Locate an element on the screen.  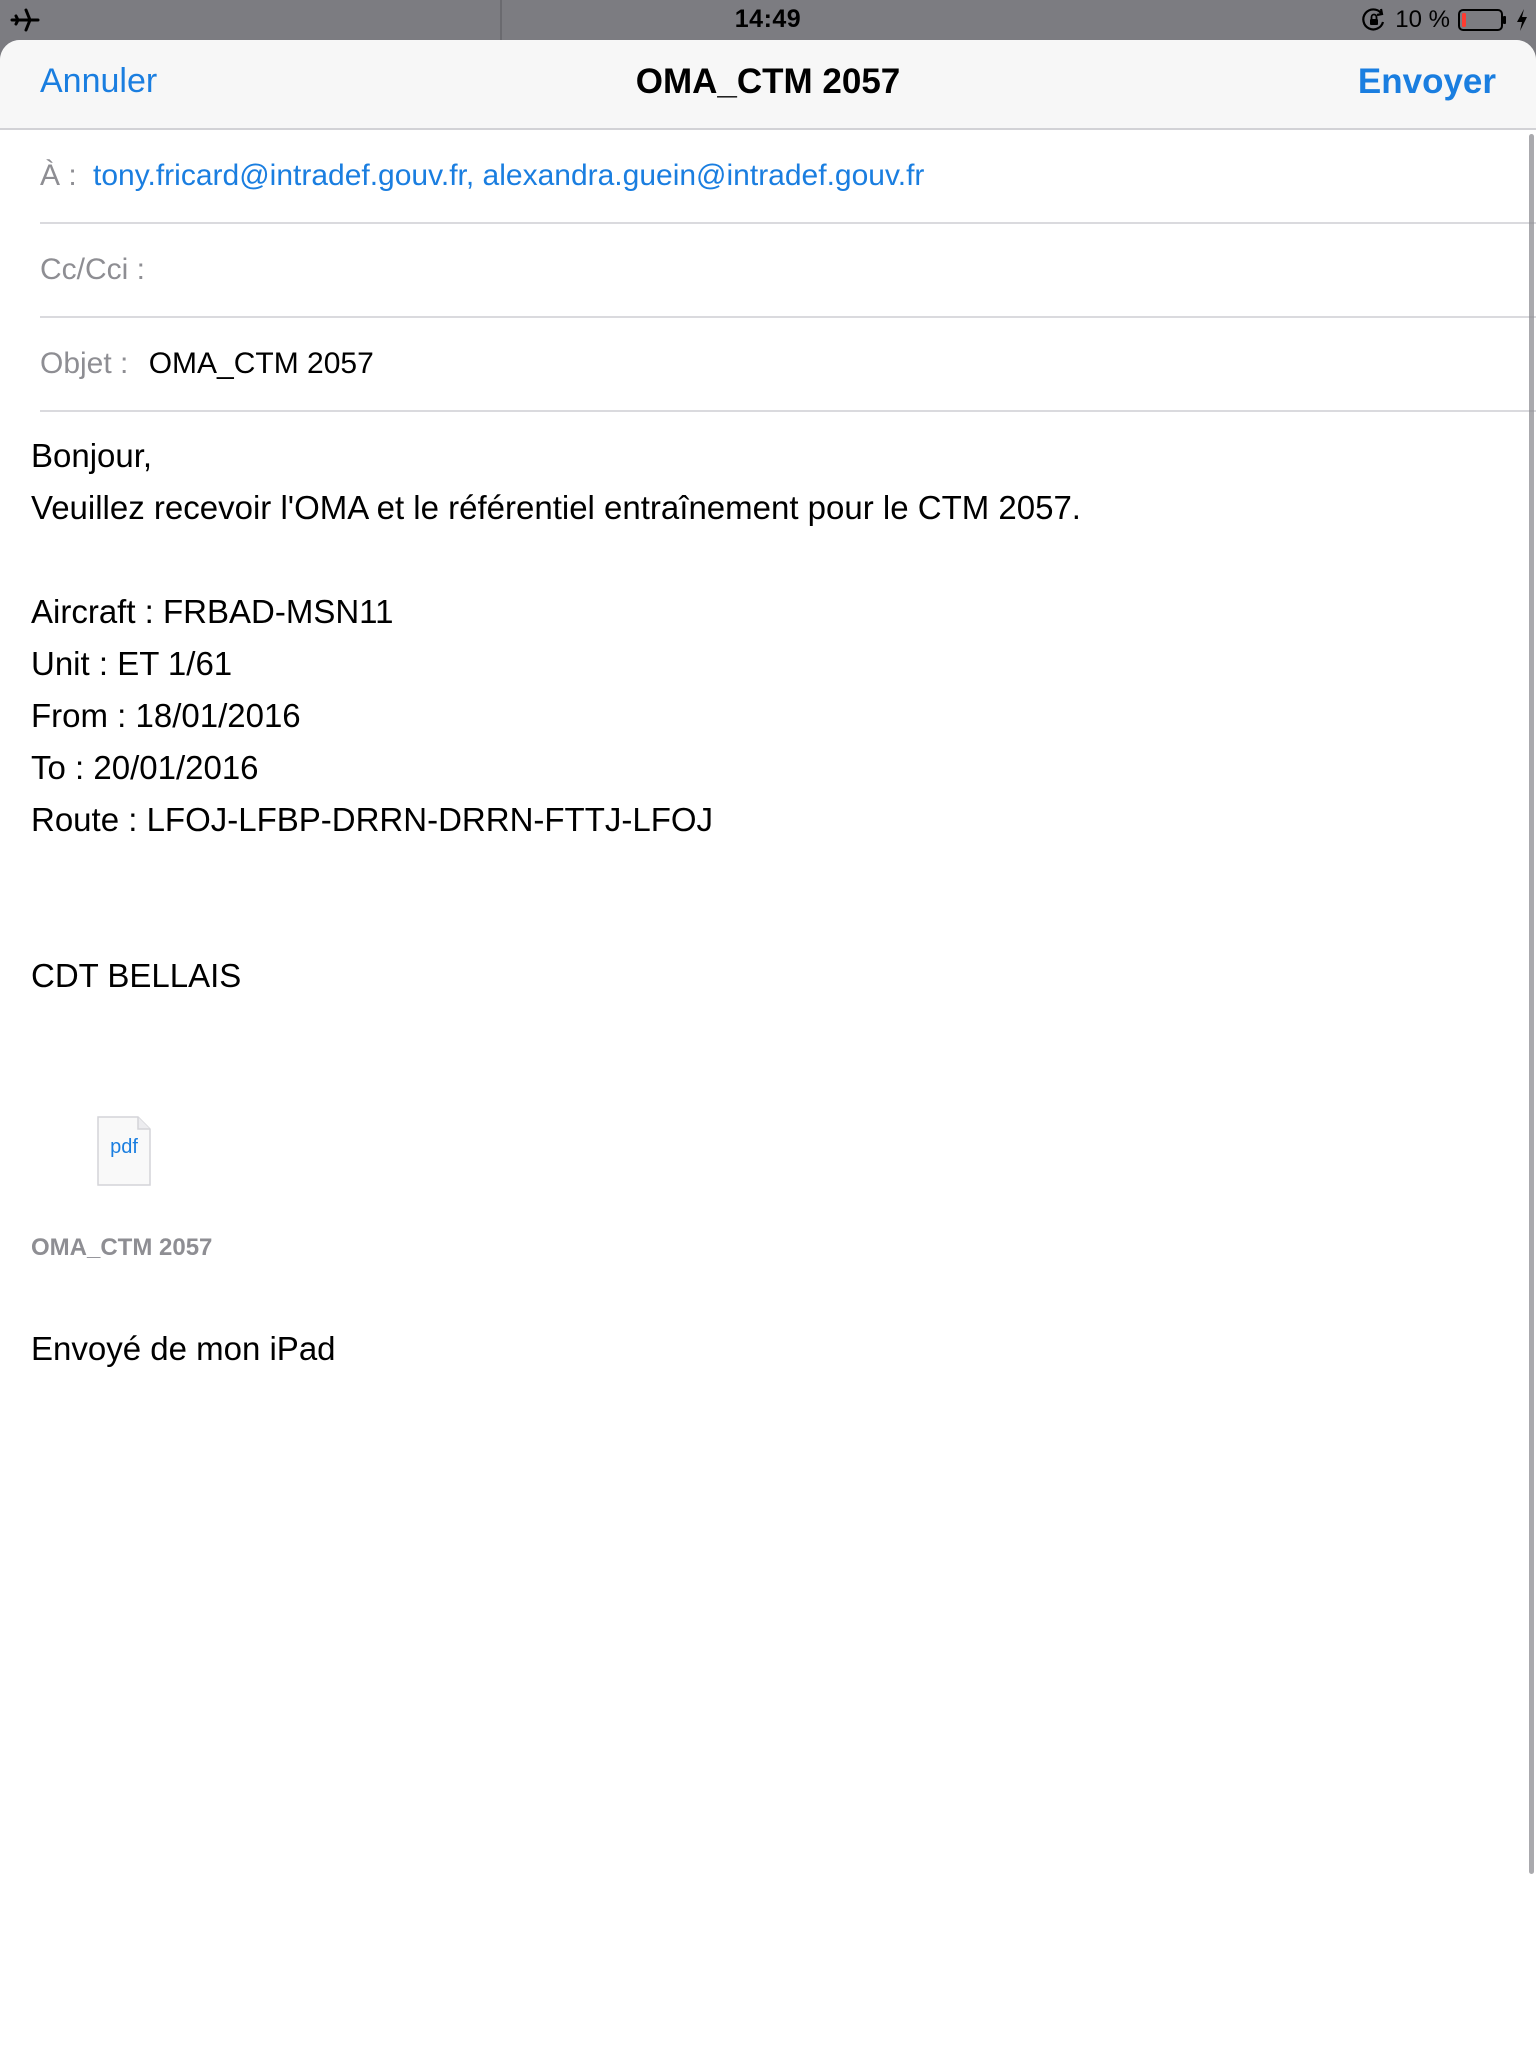
status-bar: 14:49 10 % is located at coordinates (768, 20).